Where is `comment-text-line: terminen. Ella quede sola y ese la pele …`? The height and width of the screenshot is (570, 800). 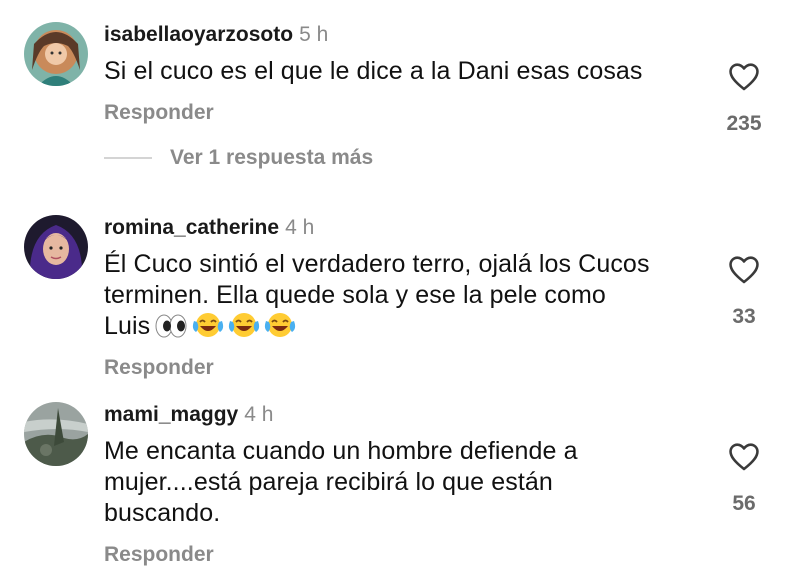 comment-text-line: terminen. Ella quede sola y ese la pele … is located at coordinates (355, 295).